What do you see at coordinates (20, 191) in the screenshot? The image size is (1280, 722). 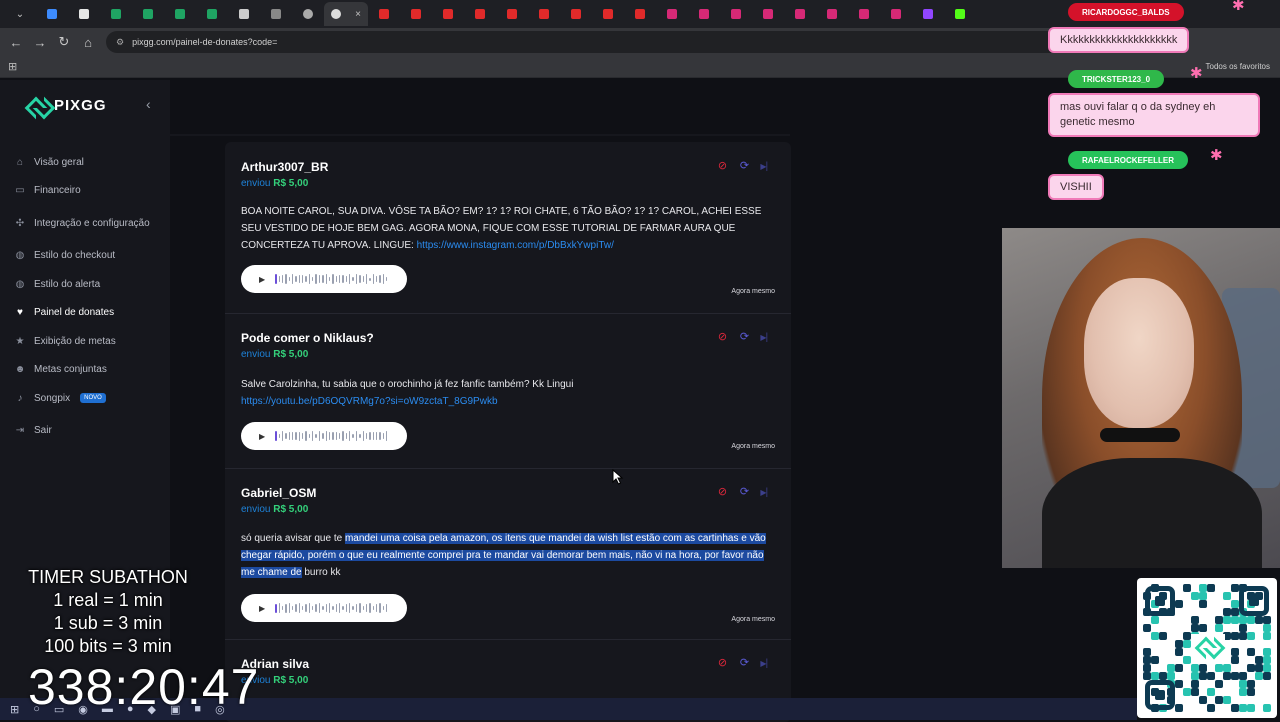 I see `wallet-icon: ▭` at bounding box center [20, 191].